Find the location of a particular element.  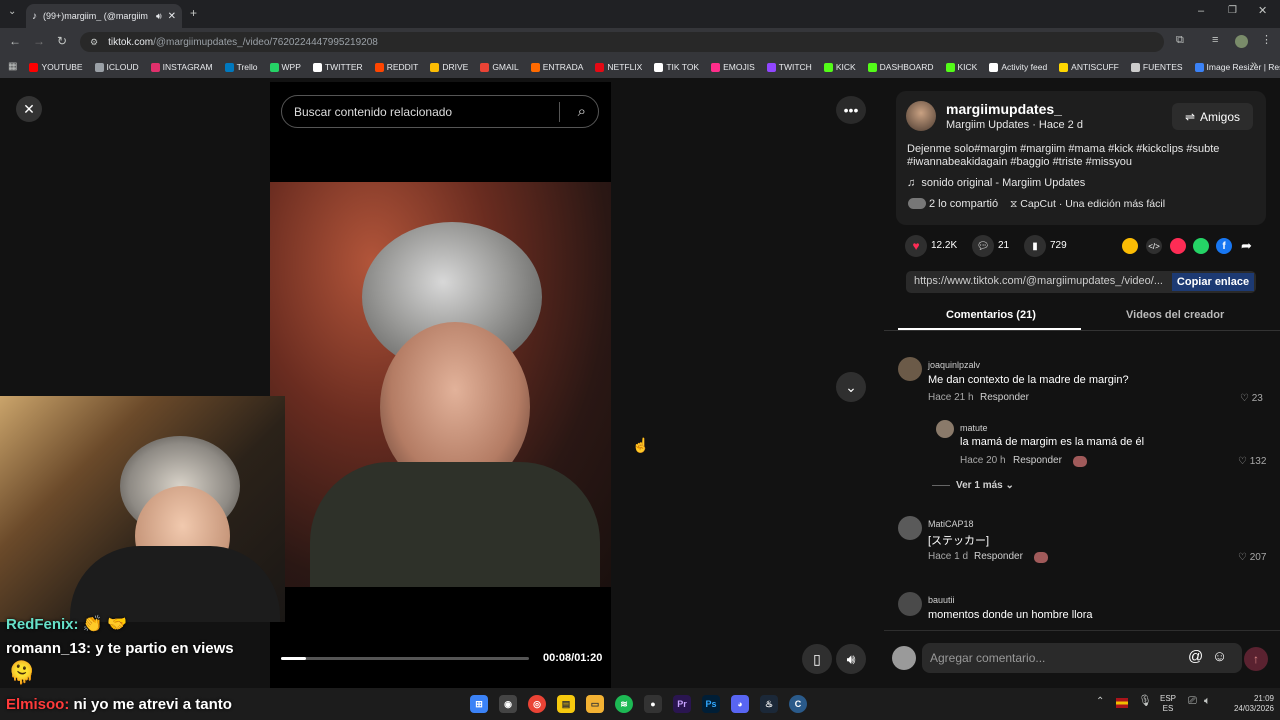

whatsapp-icon is located at coordinates (1201, 246).